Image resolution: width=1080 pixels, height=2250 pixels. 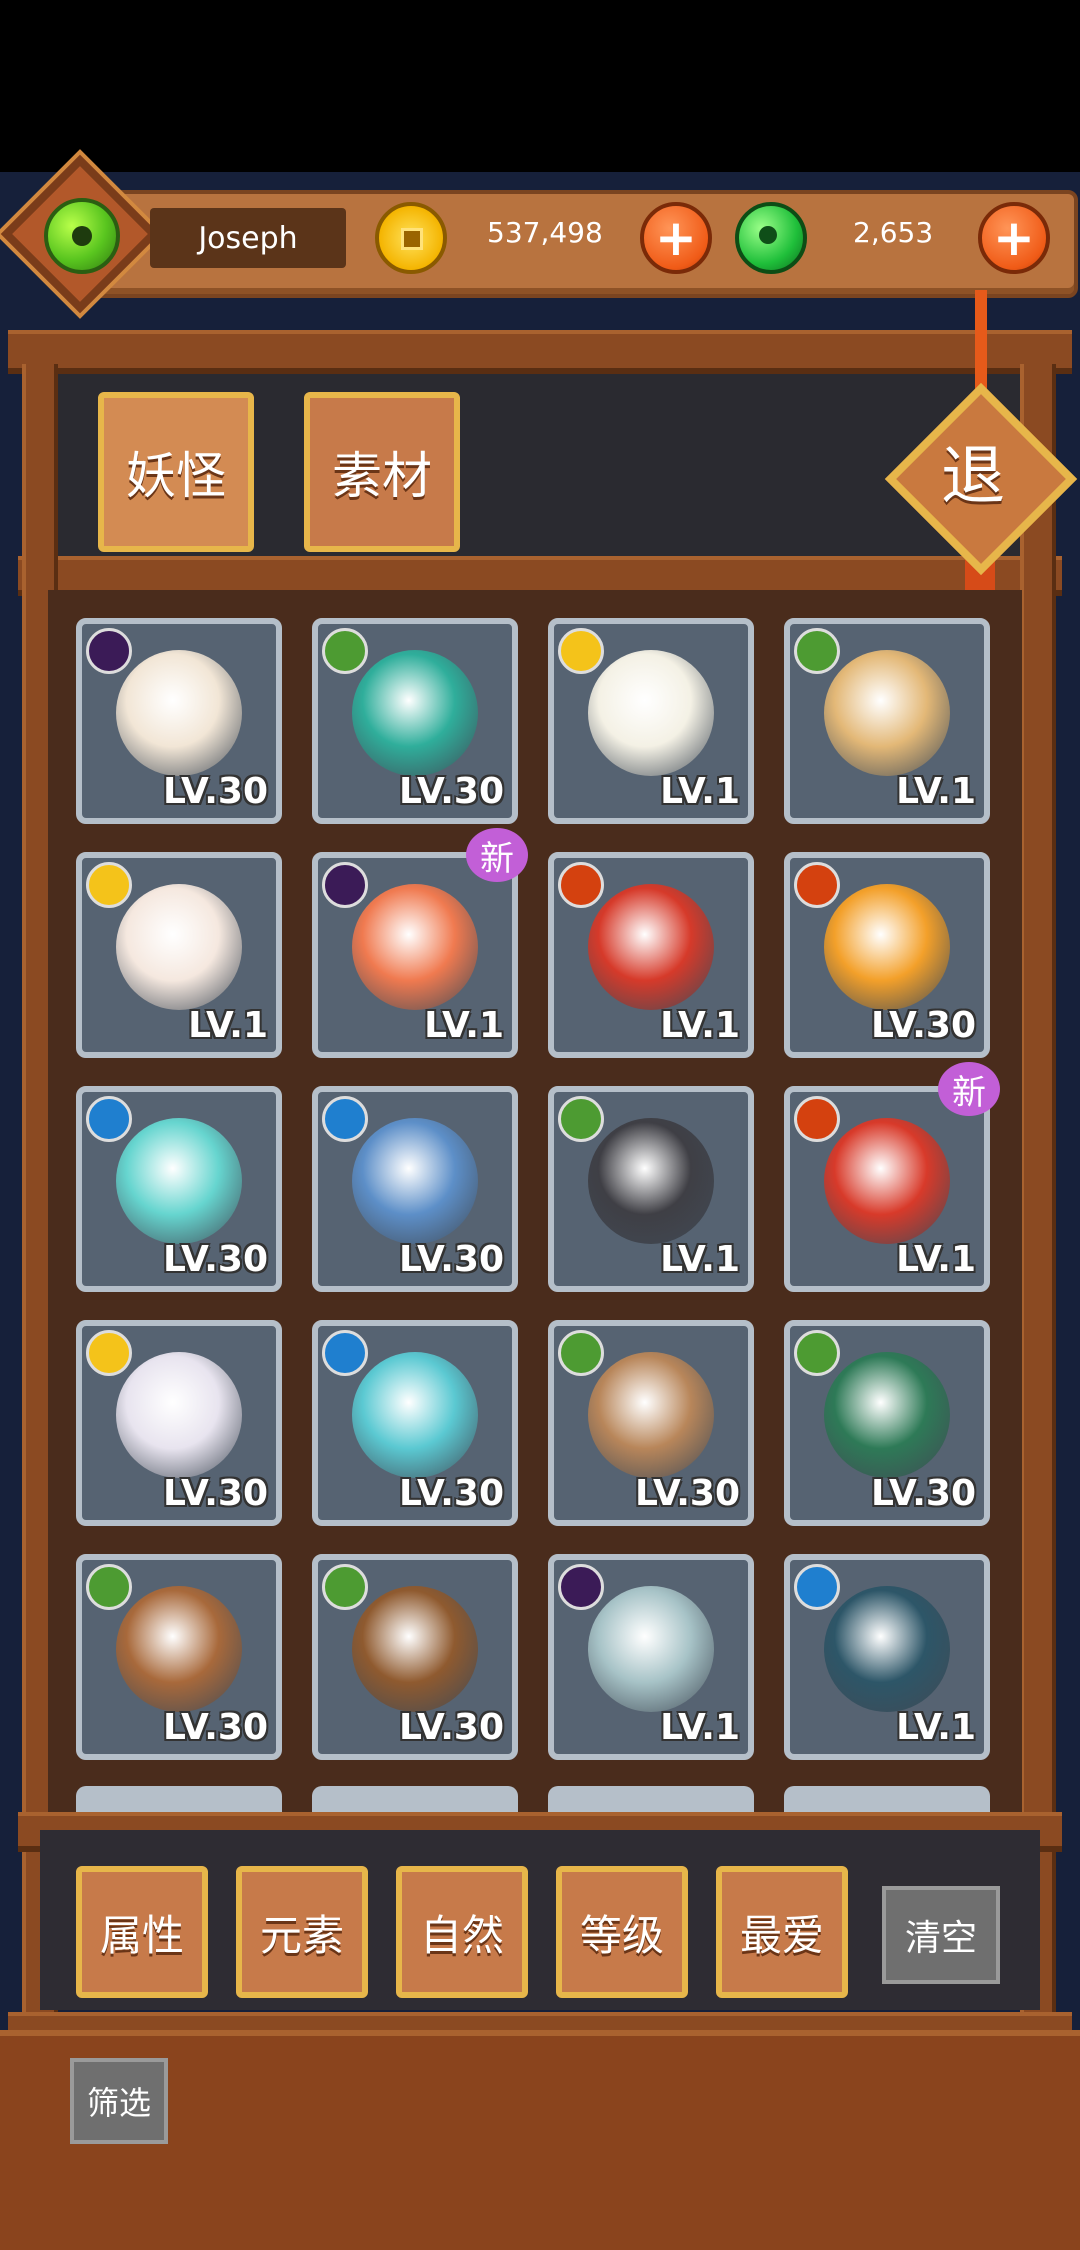 What do you see at coordinates (782, 1932) in the screenshot?
I see `filter-favorite-button: 最爱` at bounding box center [782, 1932].